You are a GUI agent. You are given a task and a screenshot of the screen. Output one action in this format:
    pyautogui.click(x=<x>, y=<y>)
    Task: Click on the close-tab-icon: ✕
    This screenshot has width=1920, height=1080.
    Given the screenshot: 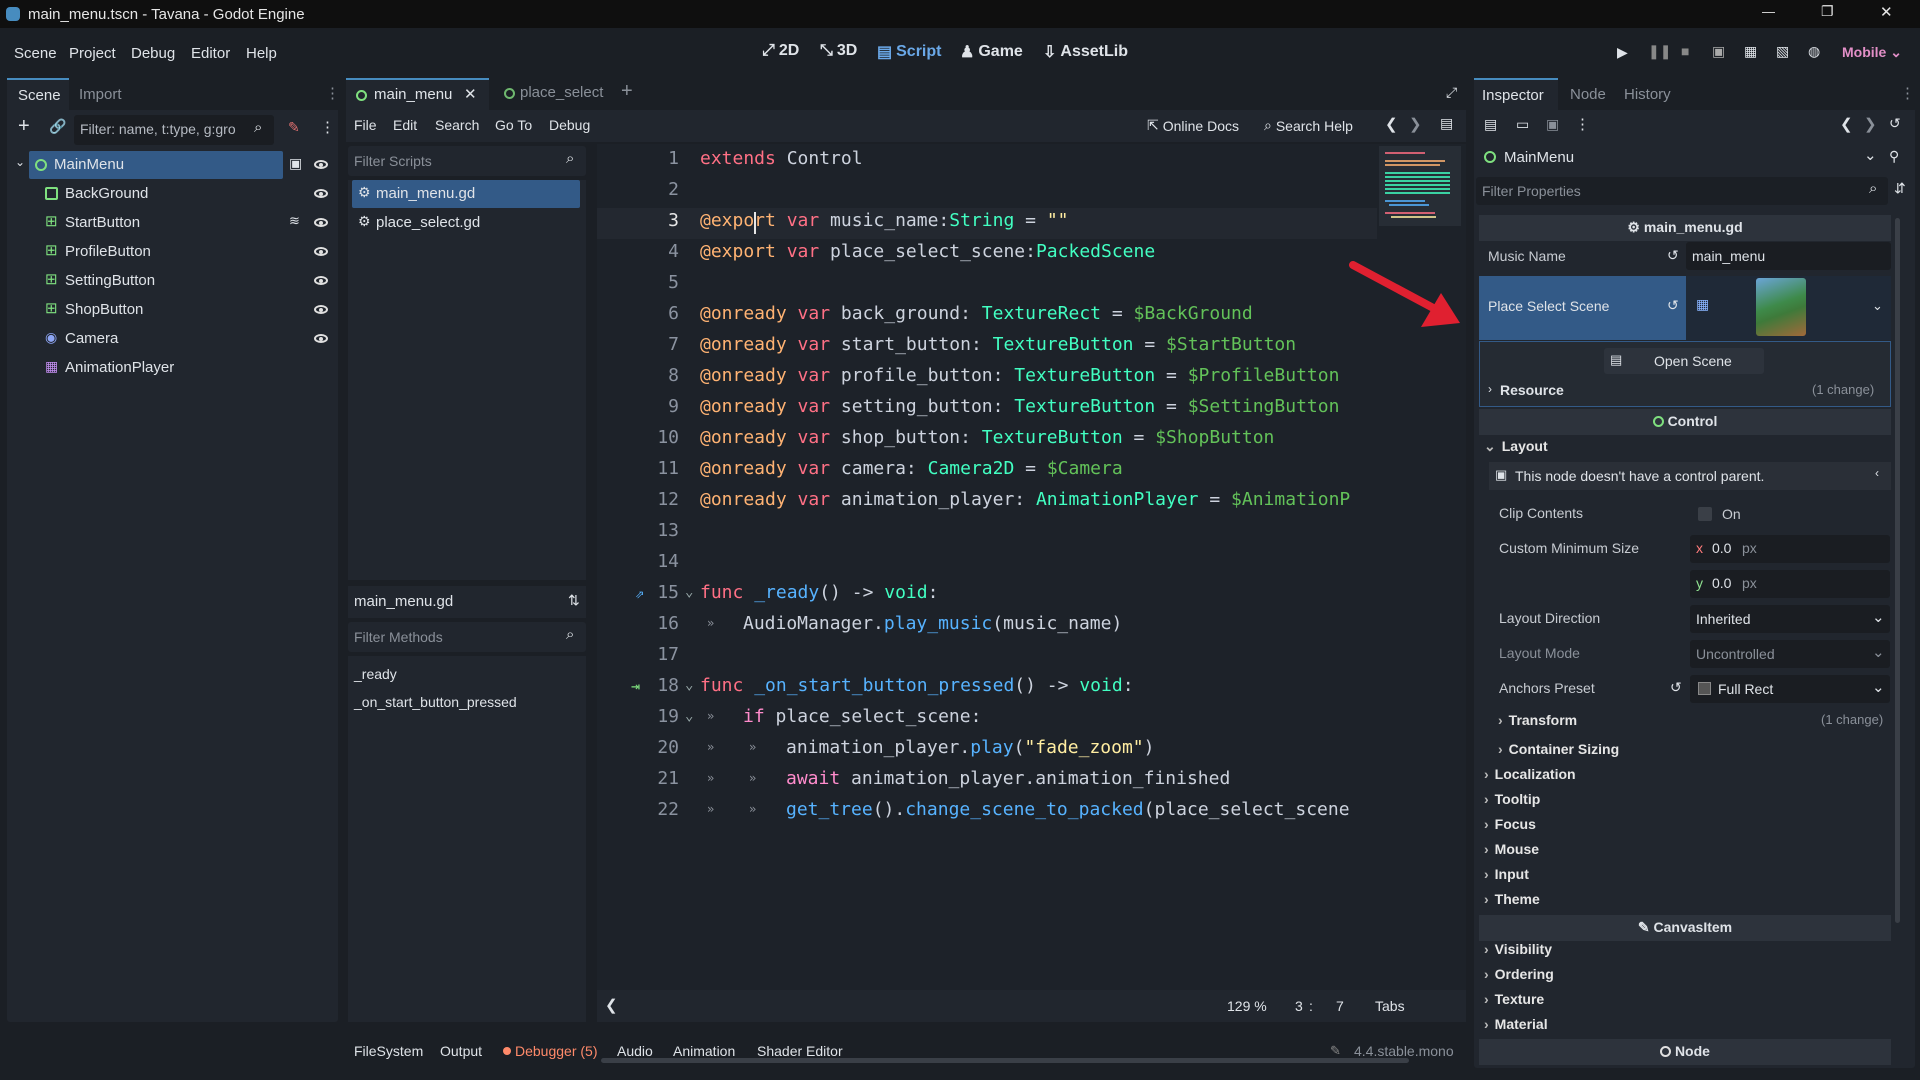 What is the action you would take?
    pyautogui.click(x=470, y=94)
    